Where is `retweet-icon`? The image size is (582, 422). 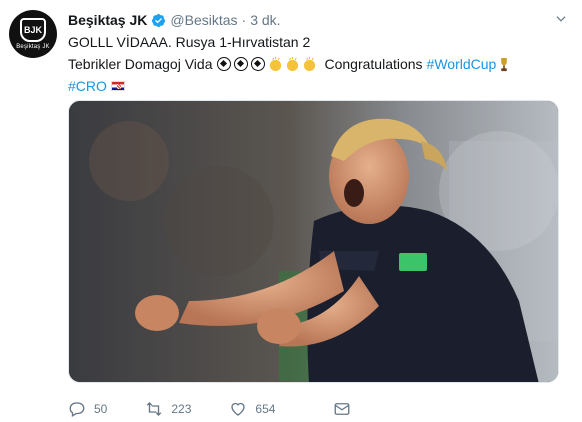
retweet-icon is located at coordinates (154, 409).